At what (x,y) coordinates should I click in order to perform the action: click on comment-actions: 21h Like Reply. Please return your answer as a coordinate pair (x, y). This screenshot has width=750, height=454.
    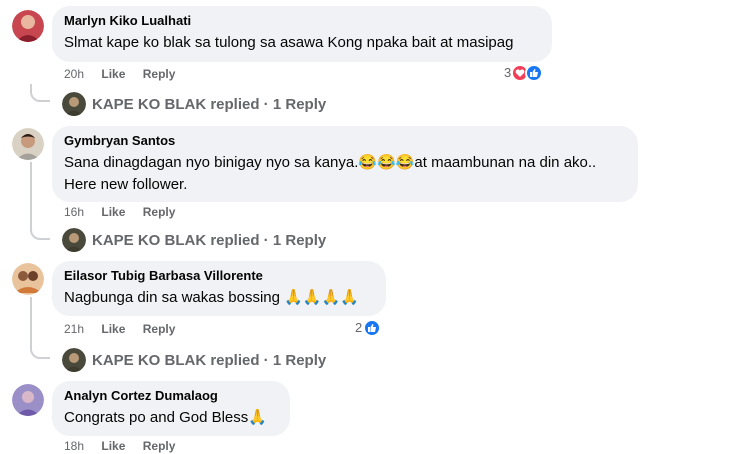
    Looking at the image, I should click on (126, 329).